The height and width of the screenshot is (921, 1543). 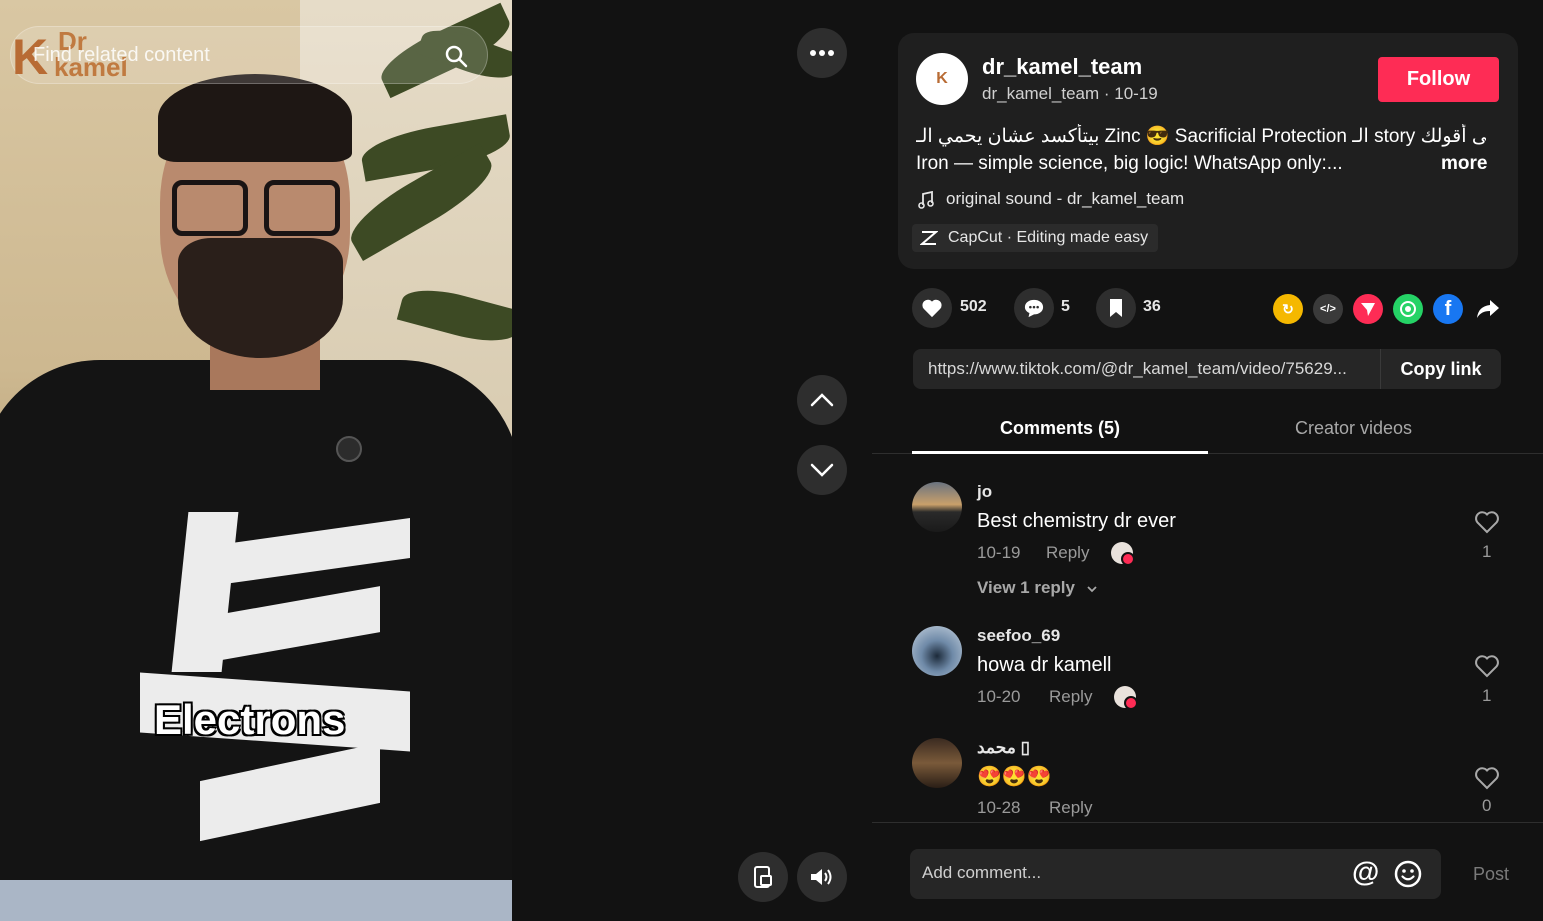 What do you see at coordinates (1487, 805) in the screenshot?
I see `comment-like-count: 0` at bounding box center [1487, 805].